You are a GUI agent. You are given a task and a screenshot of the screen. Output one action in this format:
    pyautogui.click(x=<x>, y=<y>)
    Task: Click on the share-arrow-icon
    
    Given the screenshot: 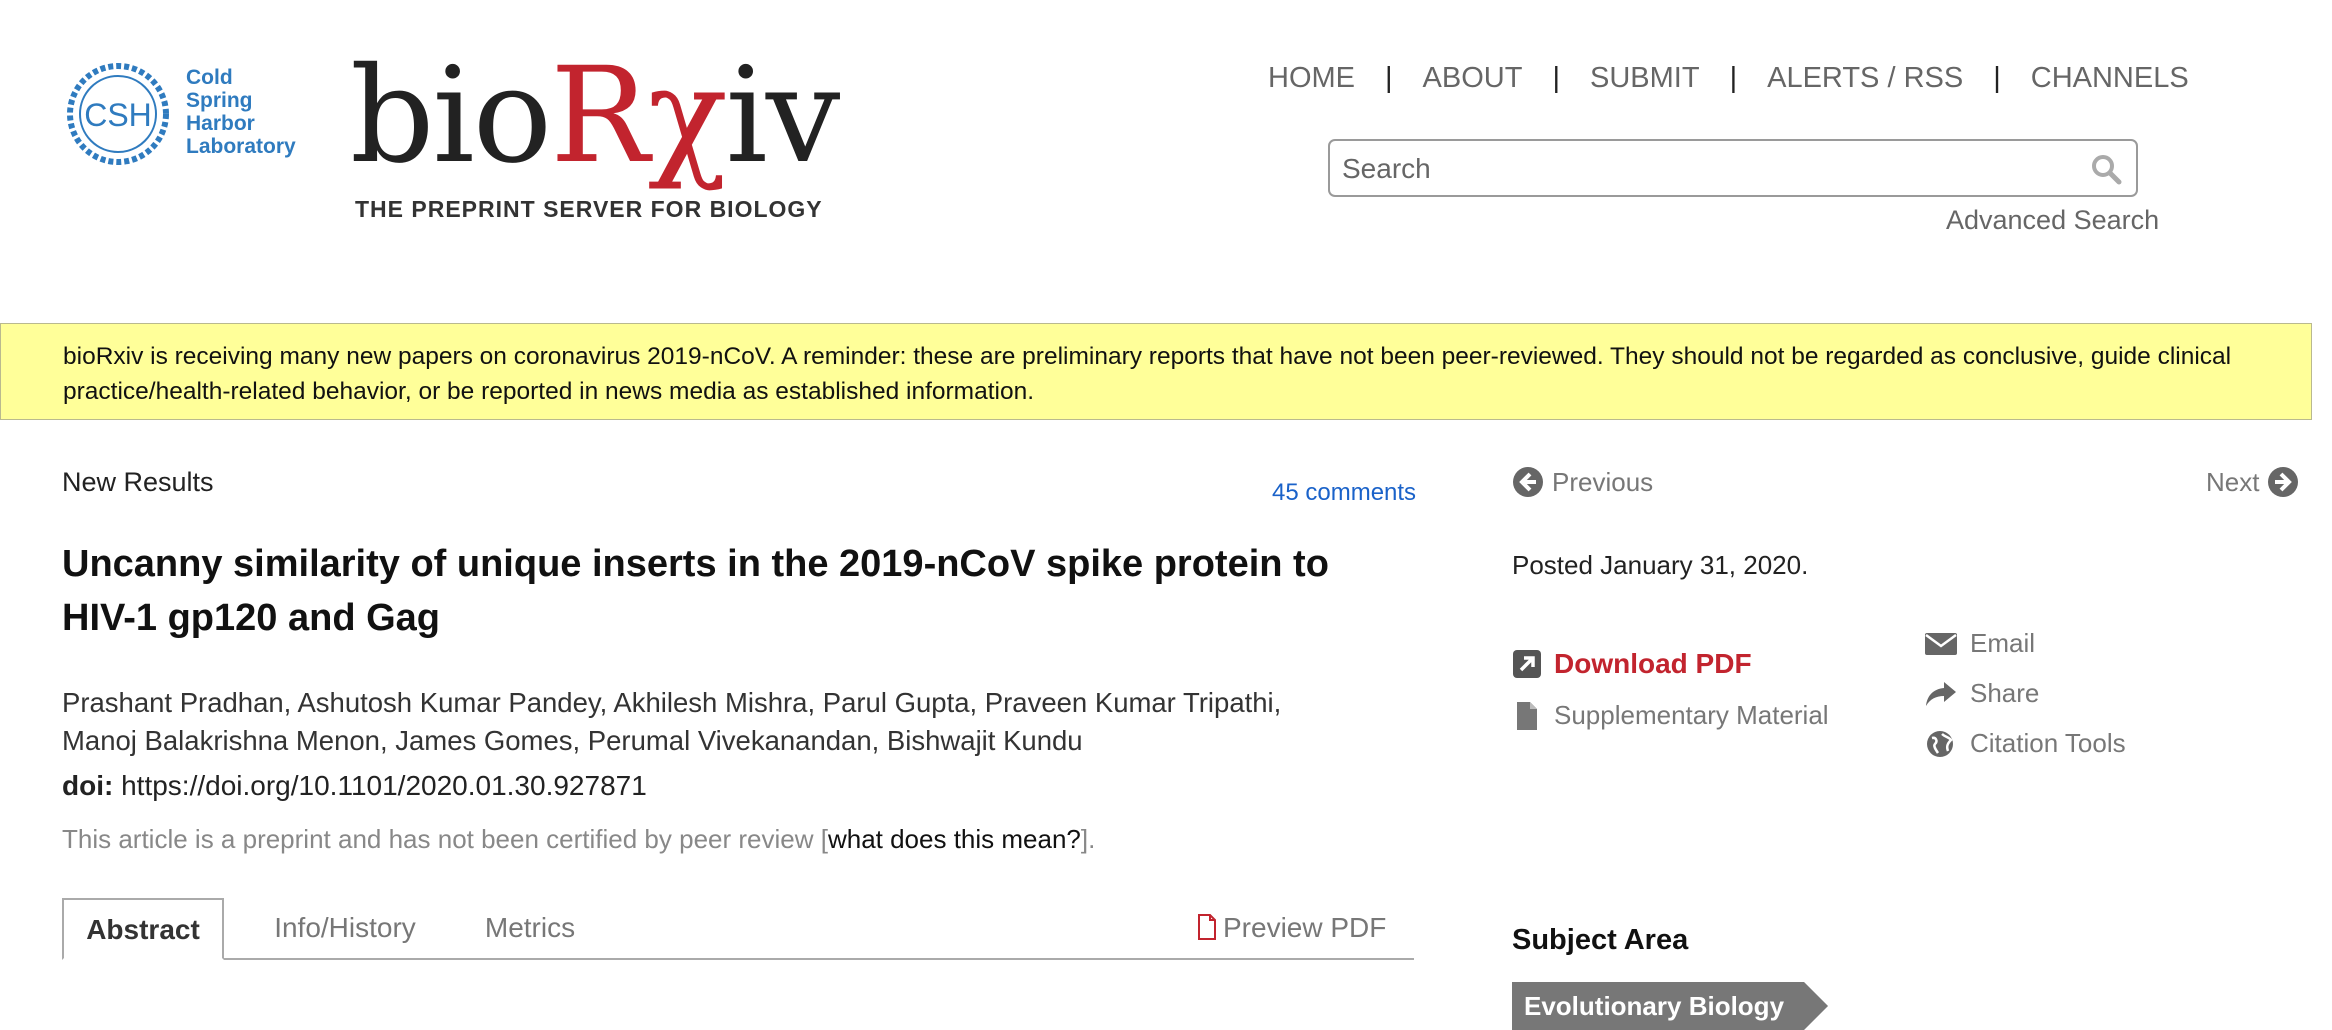 What is the action you would take?
    pyautogui.click(x=1941, y=693)
    